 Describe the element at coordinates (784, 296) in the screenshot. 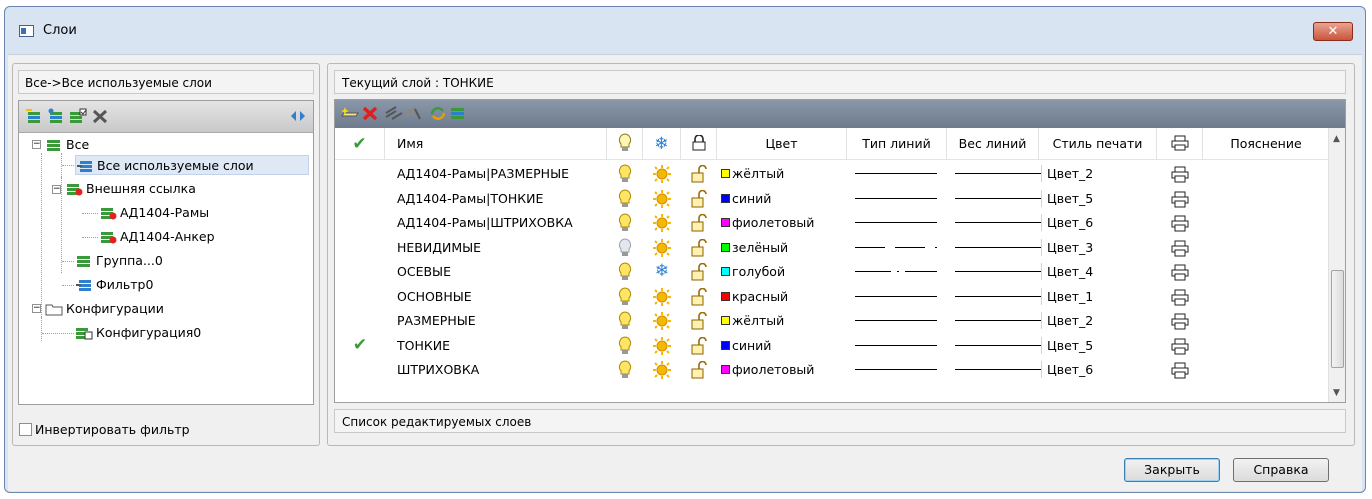

I see `layer-color: красный` at that location.